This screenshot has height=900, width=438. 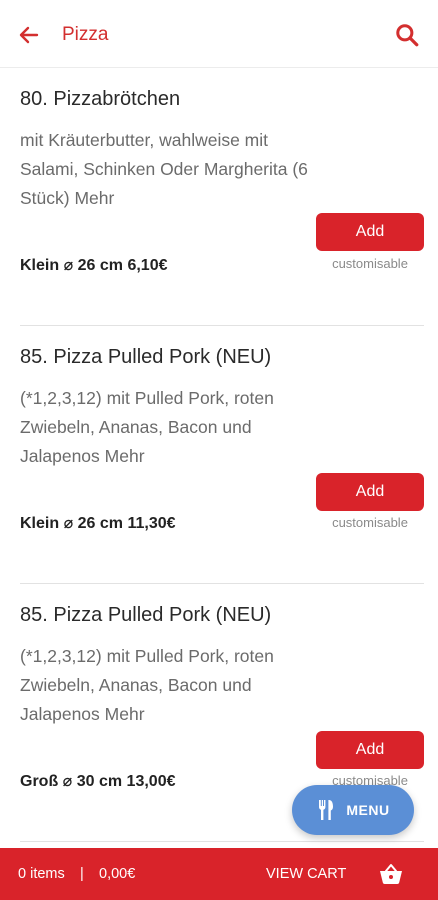 I want to click on page-title: Pizza, so click(x=85, y=34).